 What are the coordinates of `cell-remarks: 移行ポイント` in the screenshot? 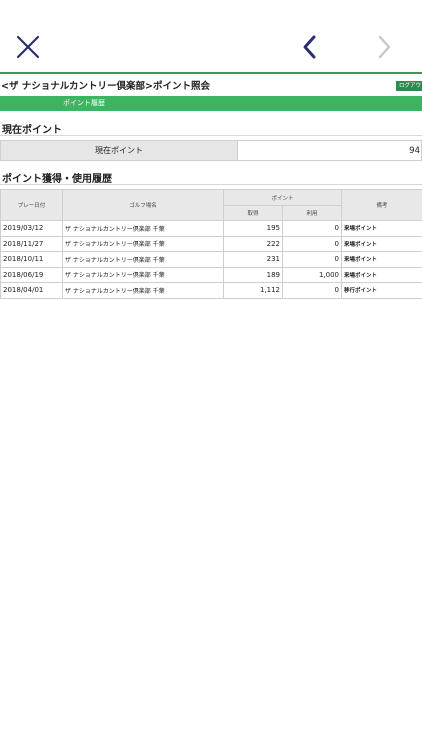 It's located at (381, 290).